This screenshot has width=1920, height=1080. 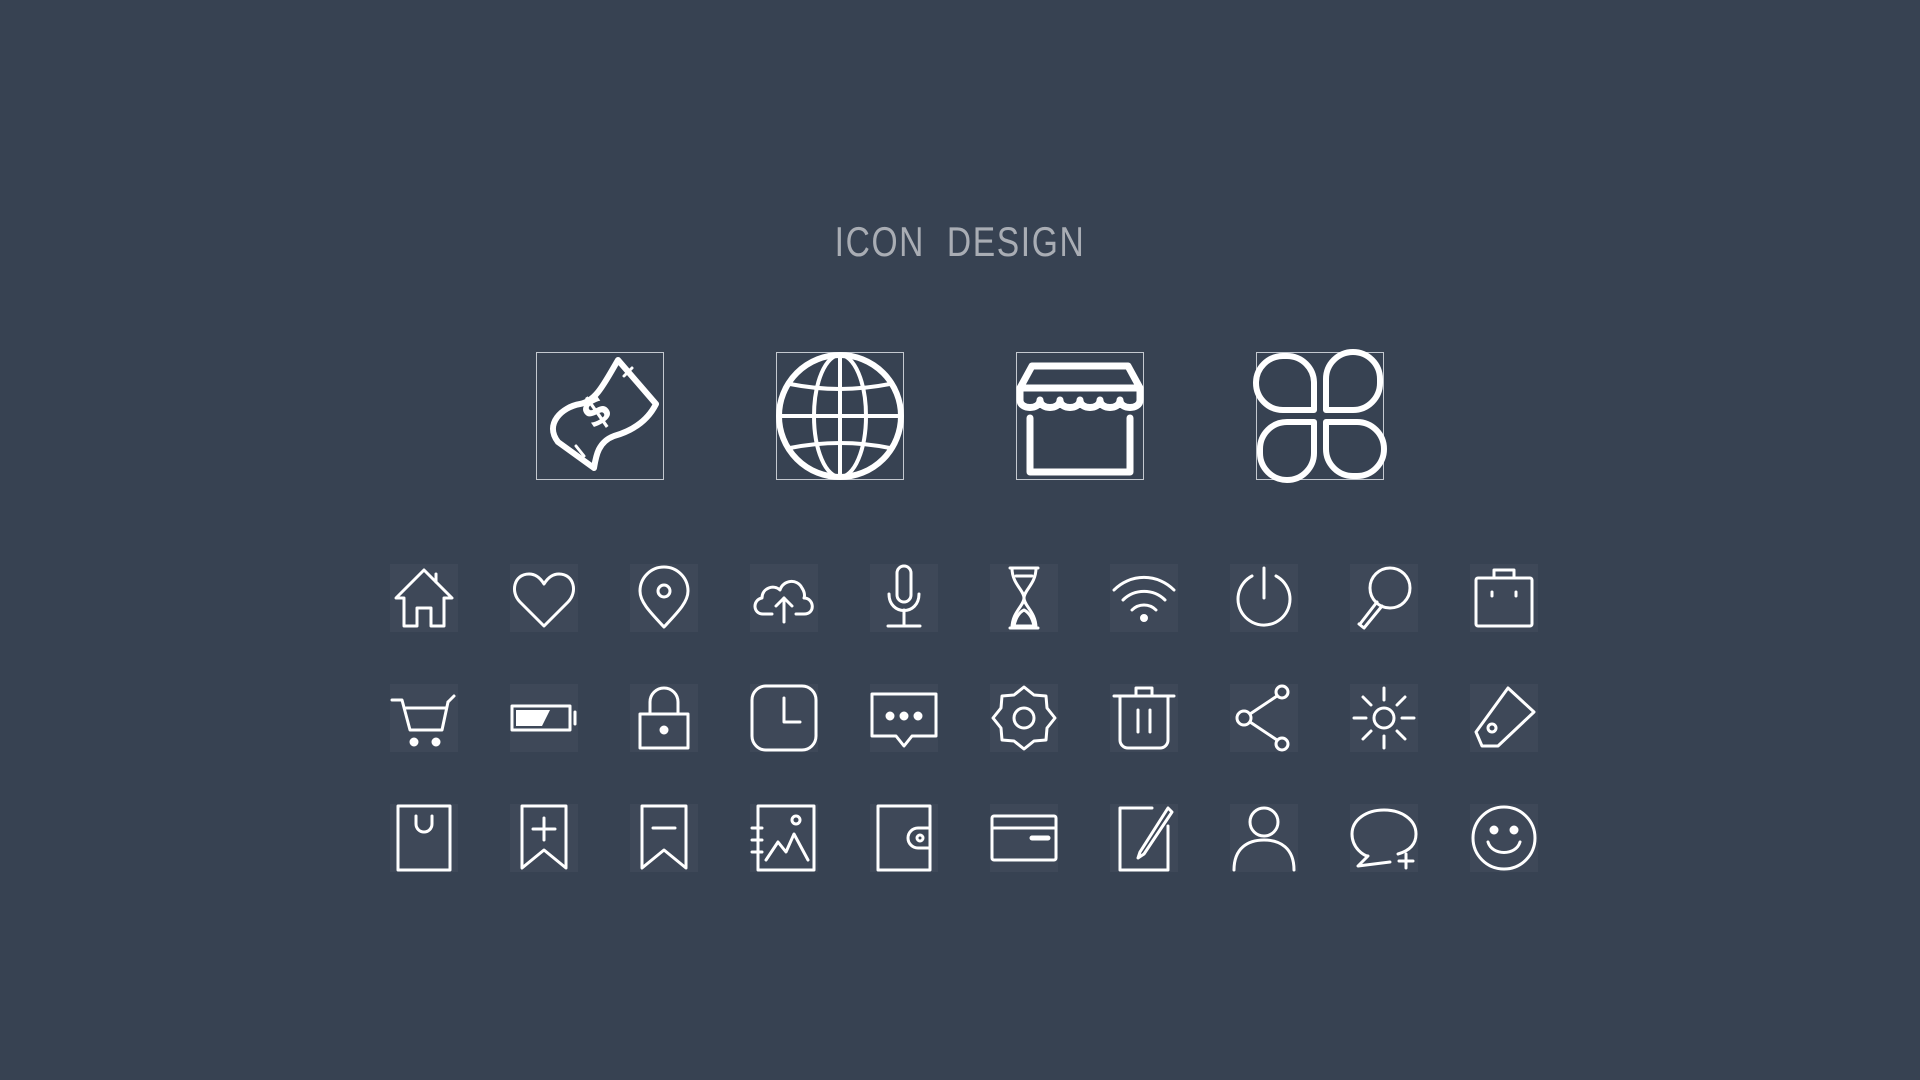 I want to click on shopping-bag-icon, so click(x=424, y=838).